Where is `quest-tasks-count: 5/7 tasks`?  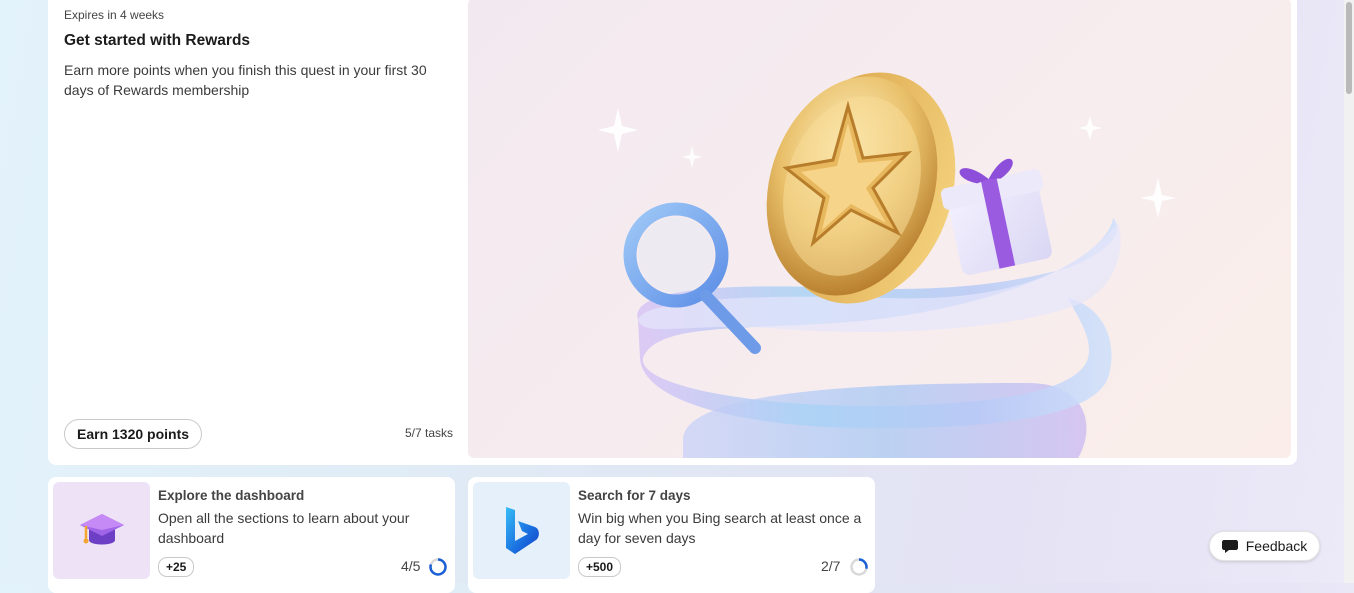
quest-tasks-count: 5/7 tasks is located at coordinates (429, 433).